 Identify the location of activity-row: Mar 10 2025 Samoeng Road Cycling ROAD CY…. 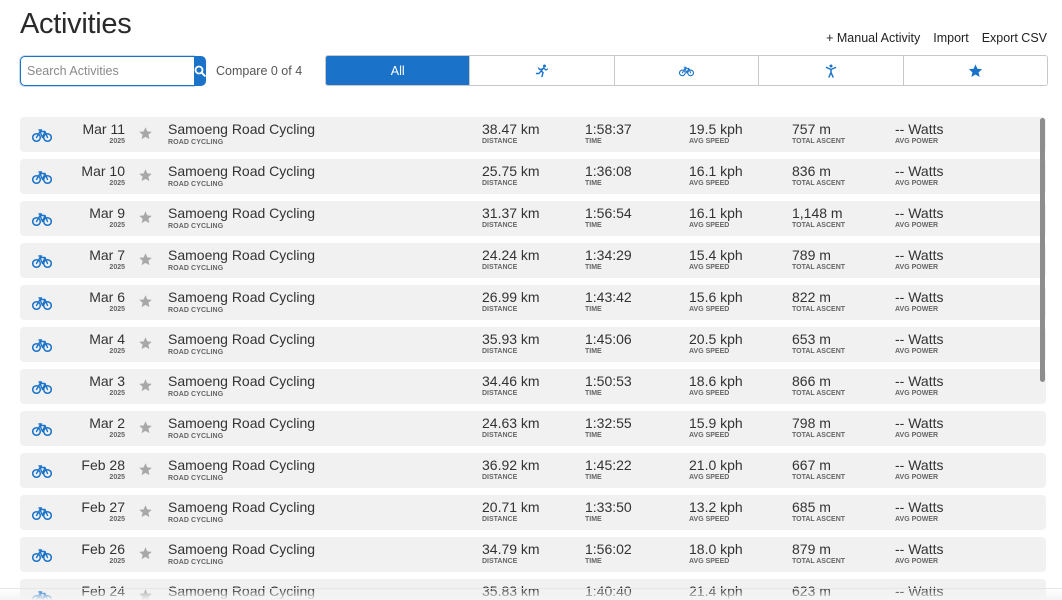
(533, 176).